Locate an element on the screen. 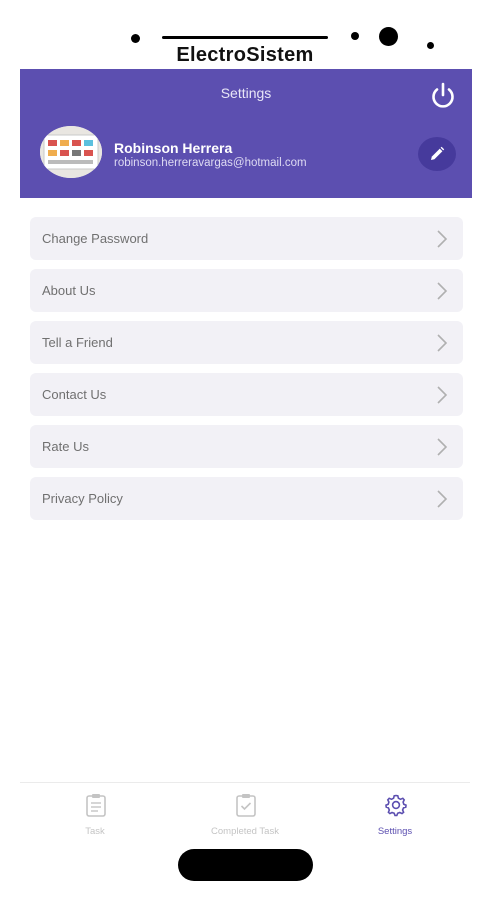 The width and height of the screenshot is (490, 900). edit-profile-button is located at coordinates (437, 154).